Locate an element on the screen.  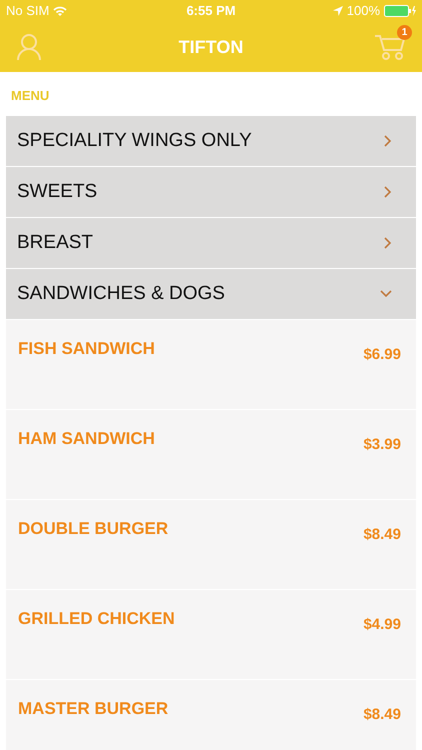
category-row: SANDWICHES & DOGS is located at coordinates (211, 294).